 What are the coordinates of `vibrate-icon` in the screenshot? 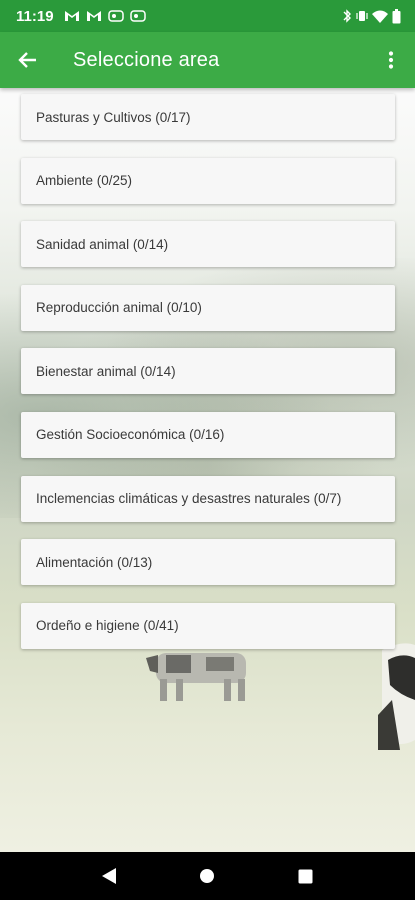 It's located at (362, 16).